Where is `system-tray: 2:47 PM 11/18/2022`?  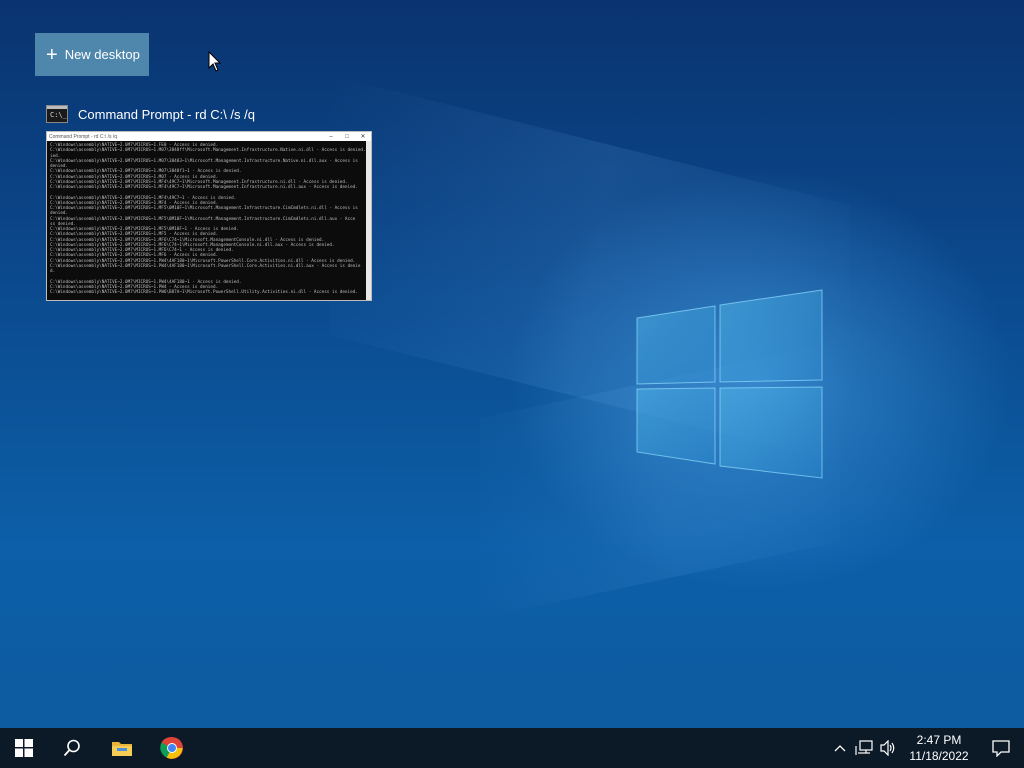
system-tray: 2:47 PM 11/18/2022 is located at coordinates (926, 748).